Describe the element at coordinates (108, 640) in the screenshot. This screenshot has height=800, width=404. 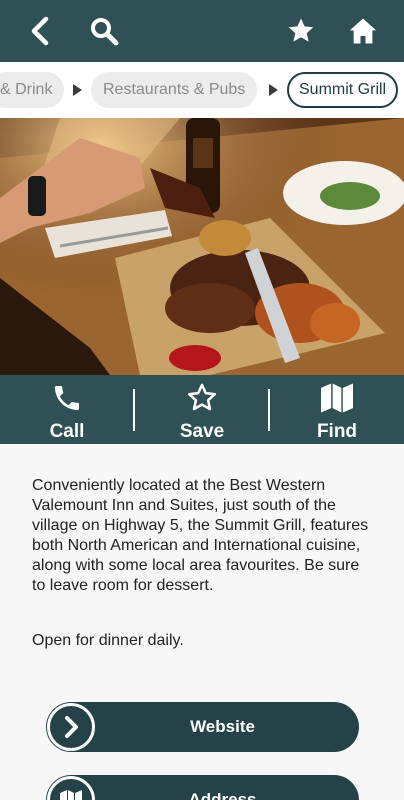
I see `hours-text: Open for dinner daily.` at that location.